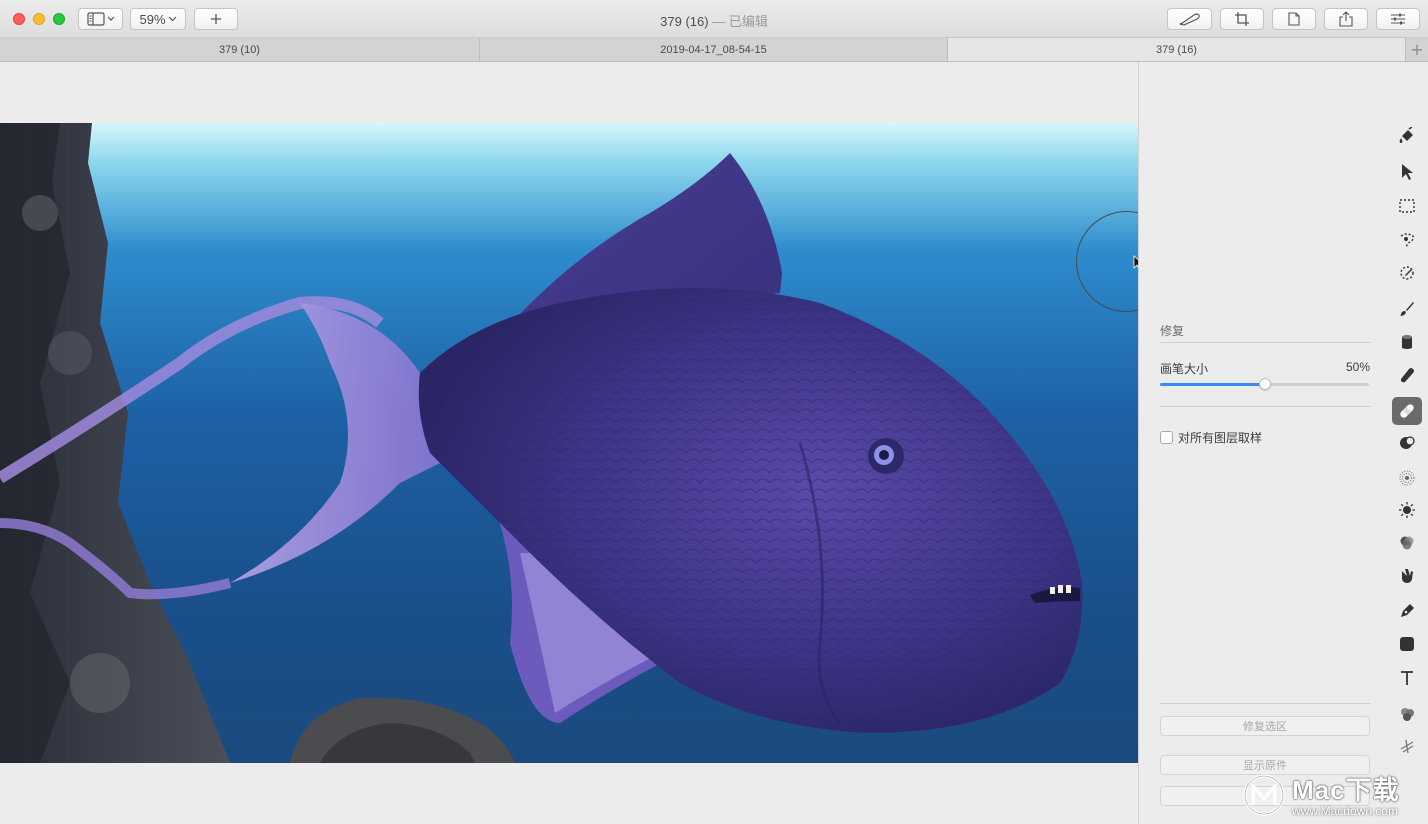  I want to click on zoom-dropdown: 59%, so click(158, 19).